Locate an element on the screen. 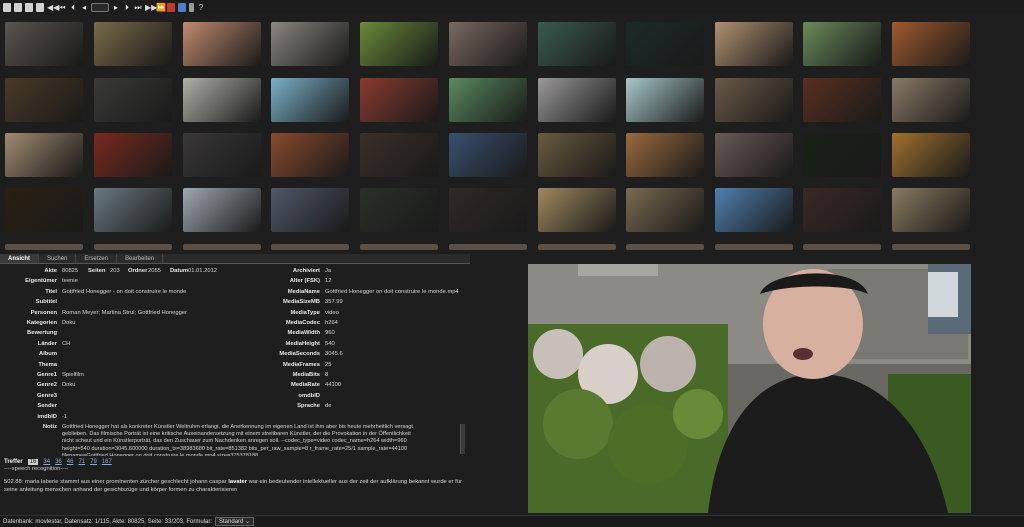 This screenshot has width=1024, height=527. page-field is located at coordinates (100, 7).